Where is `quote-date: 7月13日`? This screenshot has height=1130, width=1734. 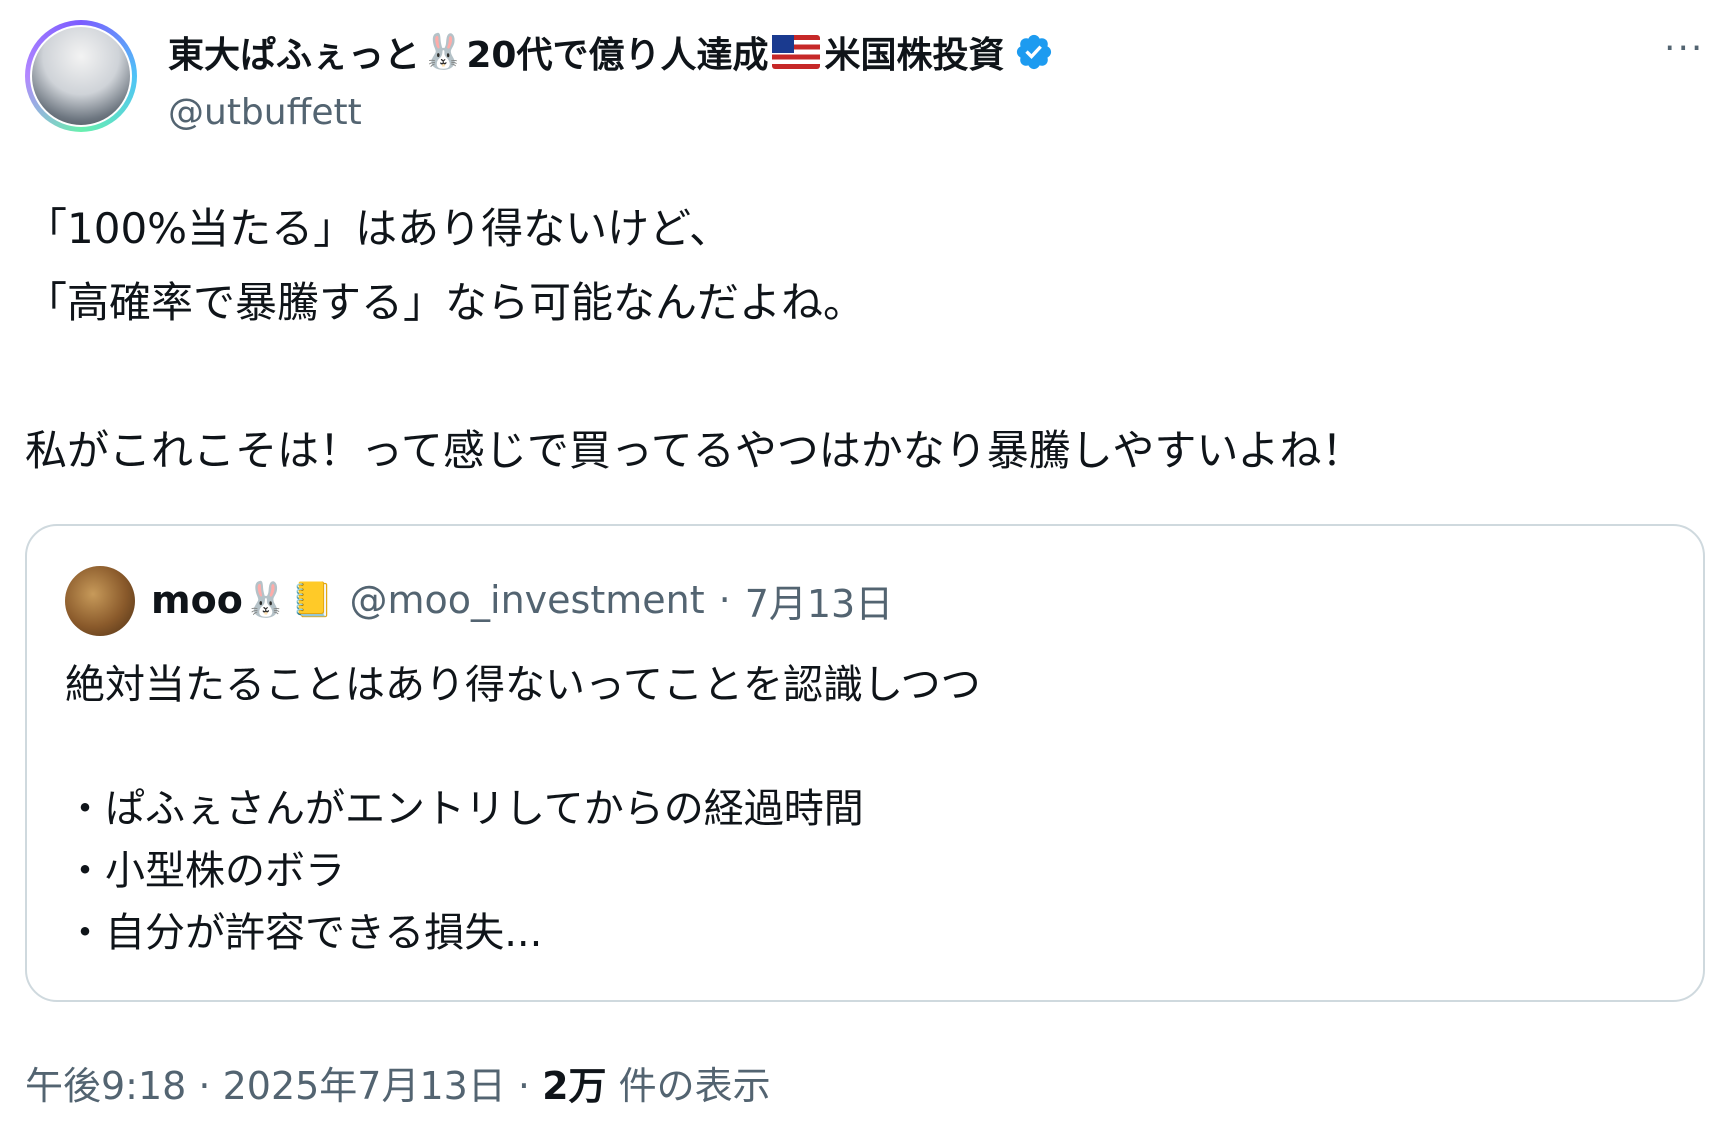 quote-date: 7月13日 is located at coordinates (819, 600).